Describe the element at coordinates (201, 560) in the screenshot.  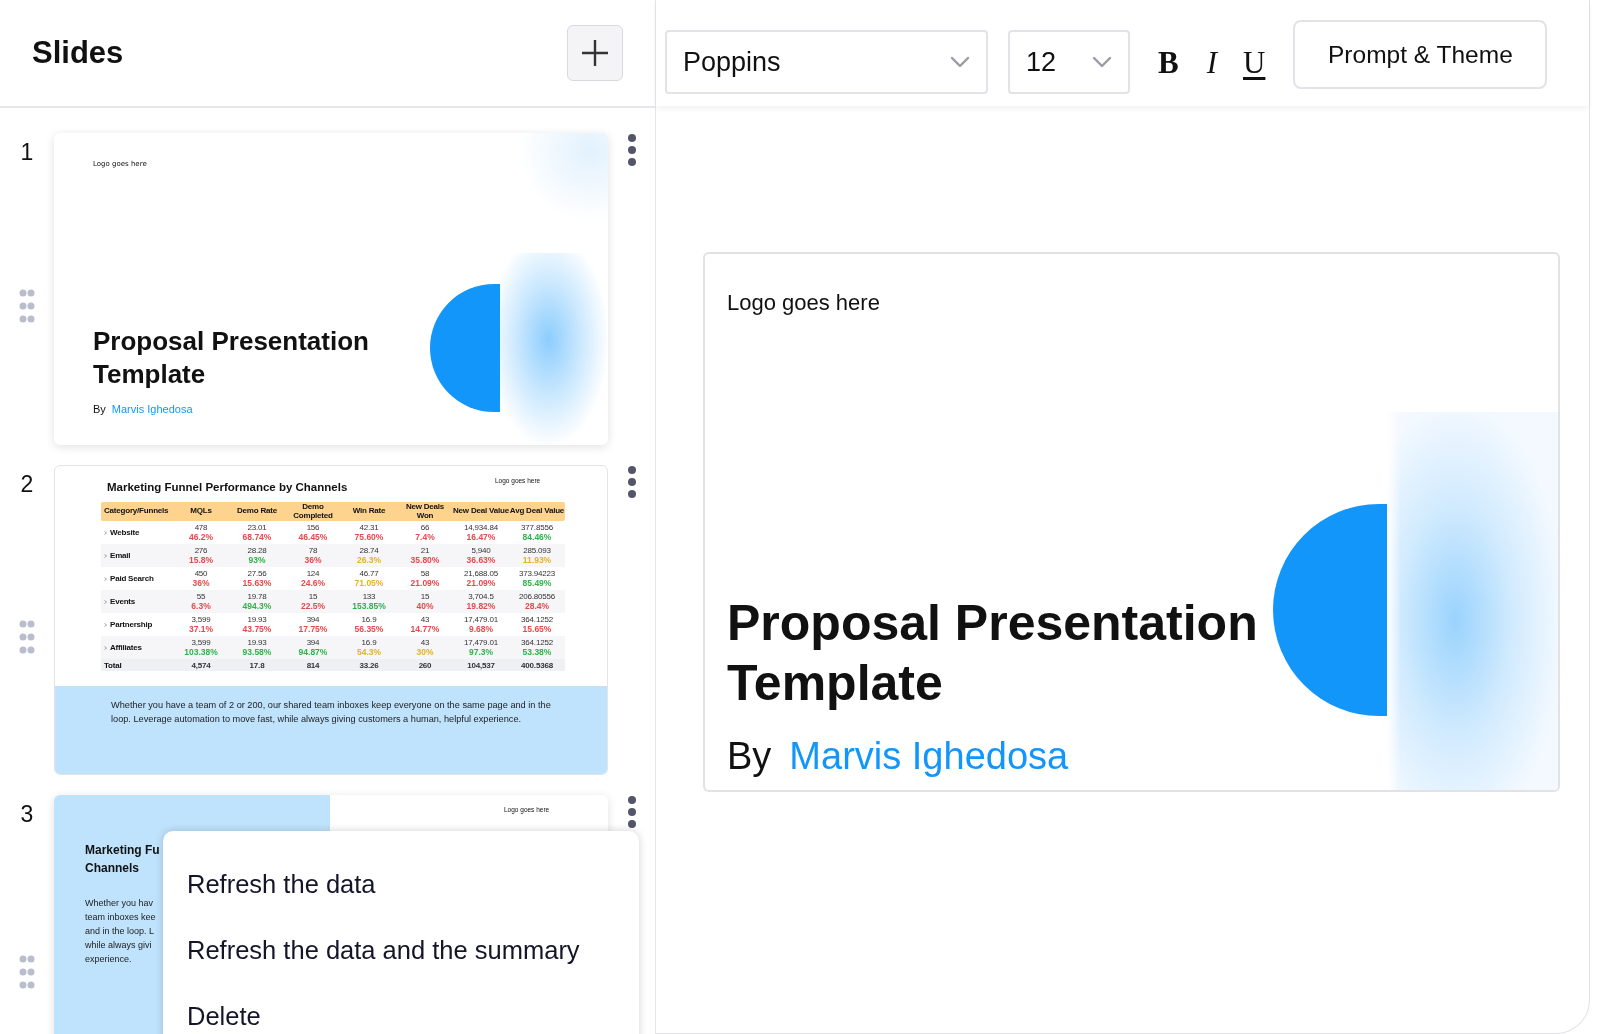
I see `change-value: 15.8%` at that location.